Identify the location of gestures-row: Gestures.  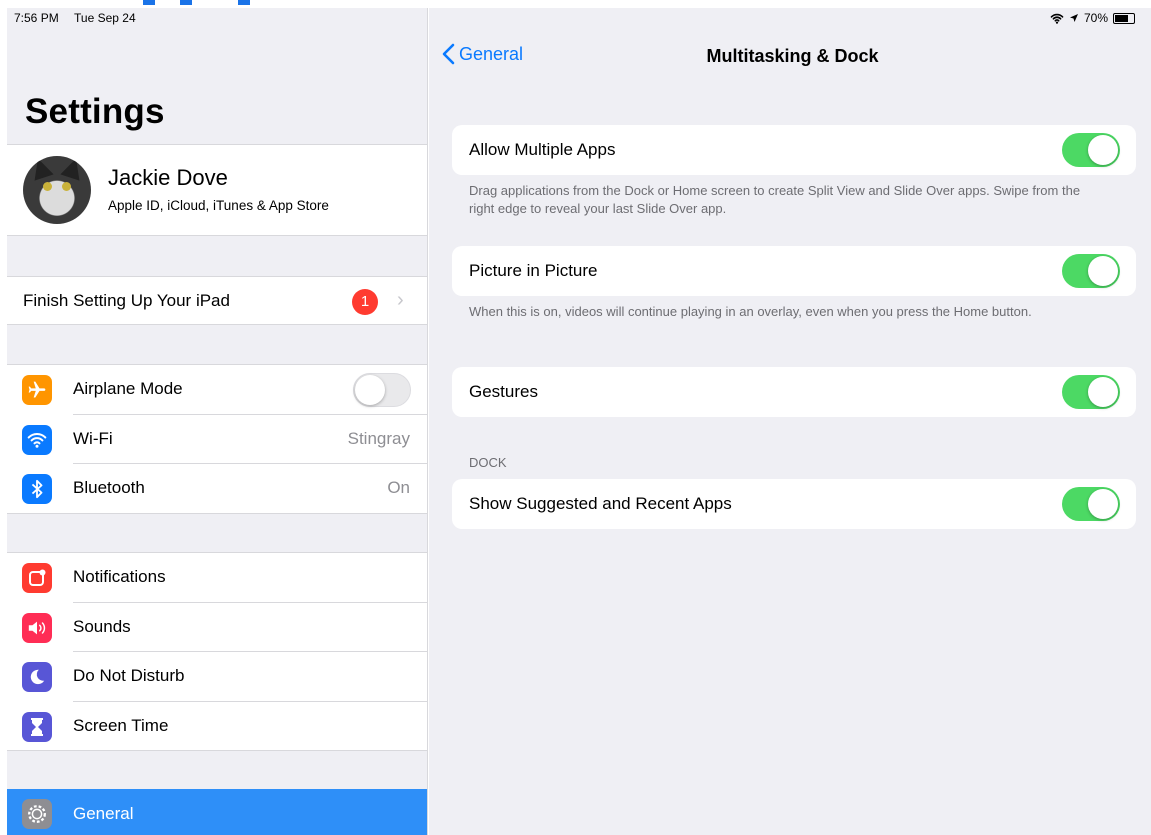
(794, 392).